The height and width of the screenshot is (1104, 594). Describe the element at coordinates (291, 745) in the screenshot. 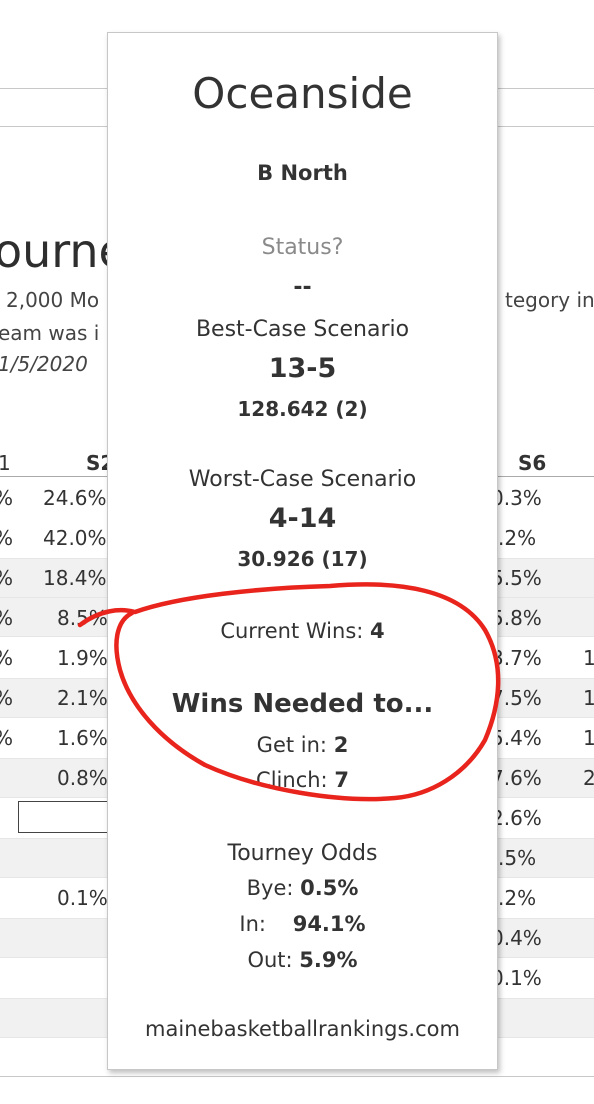

I see `get-in-label: Get in:` at that location.